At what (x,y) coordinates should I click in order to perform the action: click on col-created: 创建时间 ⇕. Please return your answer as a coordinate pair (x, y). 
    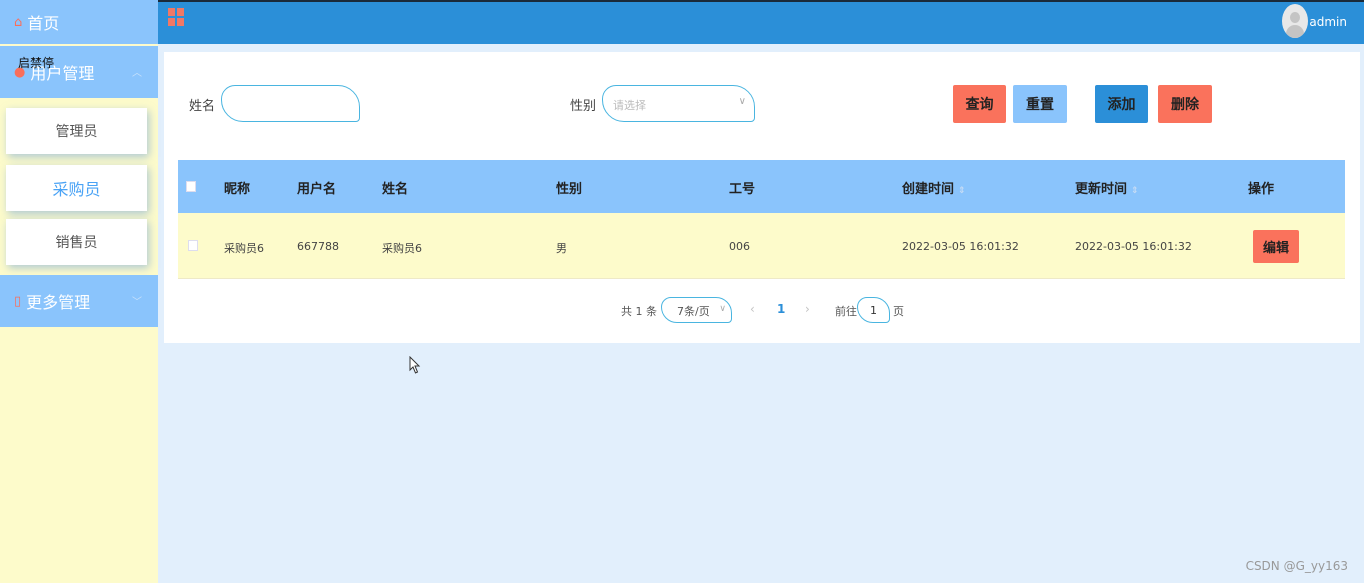
    Looking at the image, I should click on (934, 187).